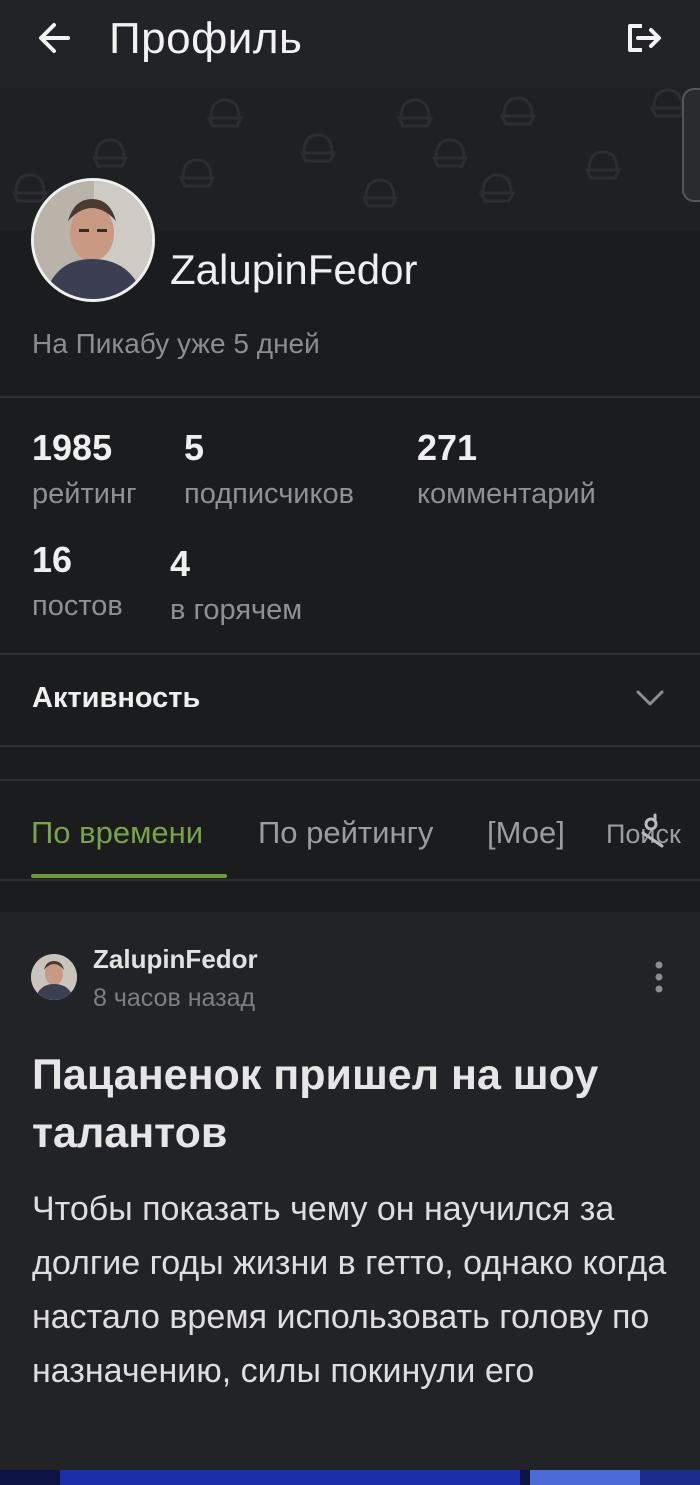 The width and height of the screenshot is (700, 1485). Describe the element at coordinates (350, 44) in the screenshot. I see `top-app-bar: Профиль` at that location.